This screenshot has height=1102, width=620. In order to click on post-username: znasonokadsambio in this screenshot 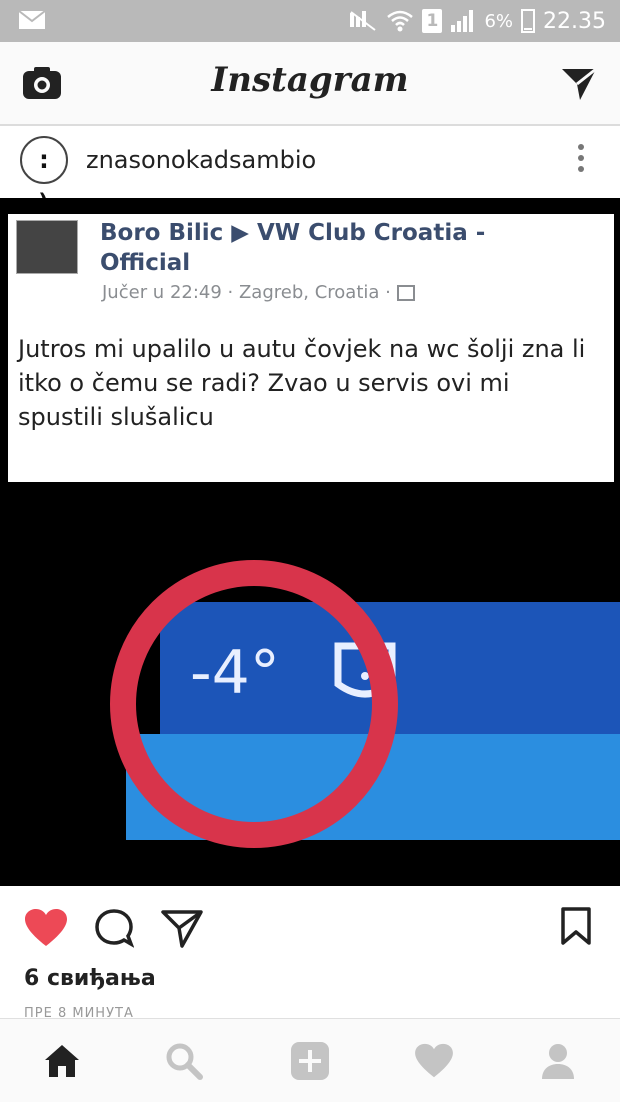, I will do `click(201, 160)`.